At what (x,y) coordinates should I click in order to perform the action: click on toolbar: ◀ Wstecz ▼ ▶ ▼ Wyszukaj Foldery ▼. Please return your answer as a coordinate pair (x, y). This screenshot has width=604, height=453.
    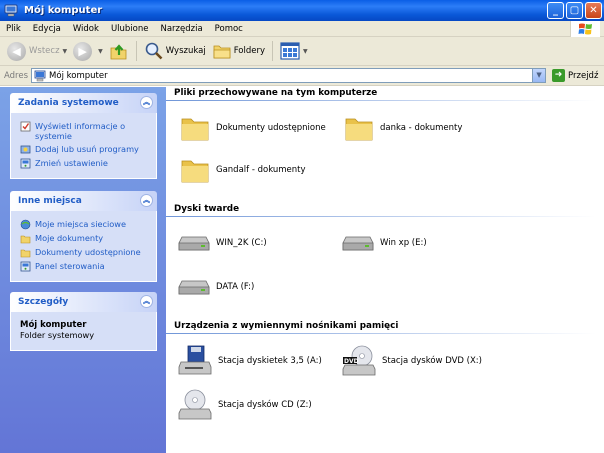
    Looking at the image, I should click on (302, 51).